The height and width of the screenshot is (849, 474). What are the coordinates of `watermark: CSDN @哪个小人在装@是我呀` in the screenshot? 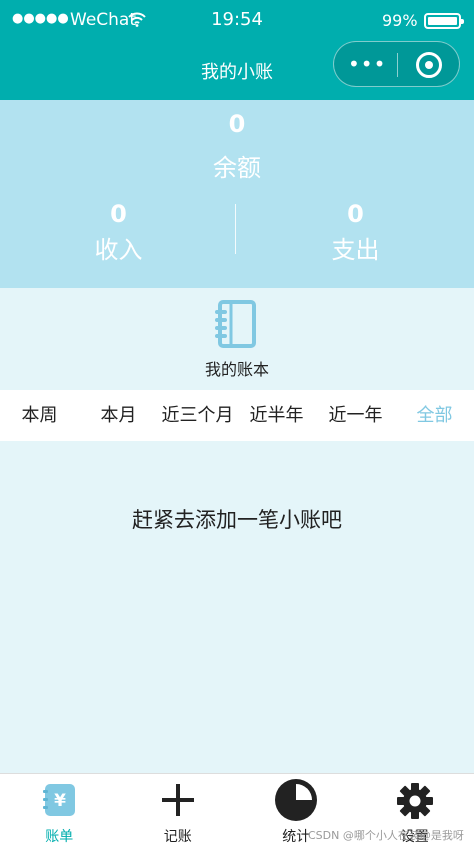 It's located at (386, 835).